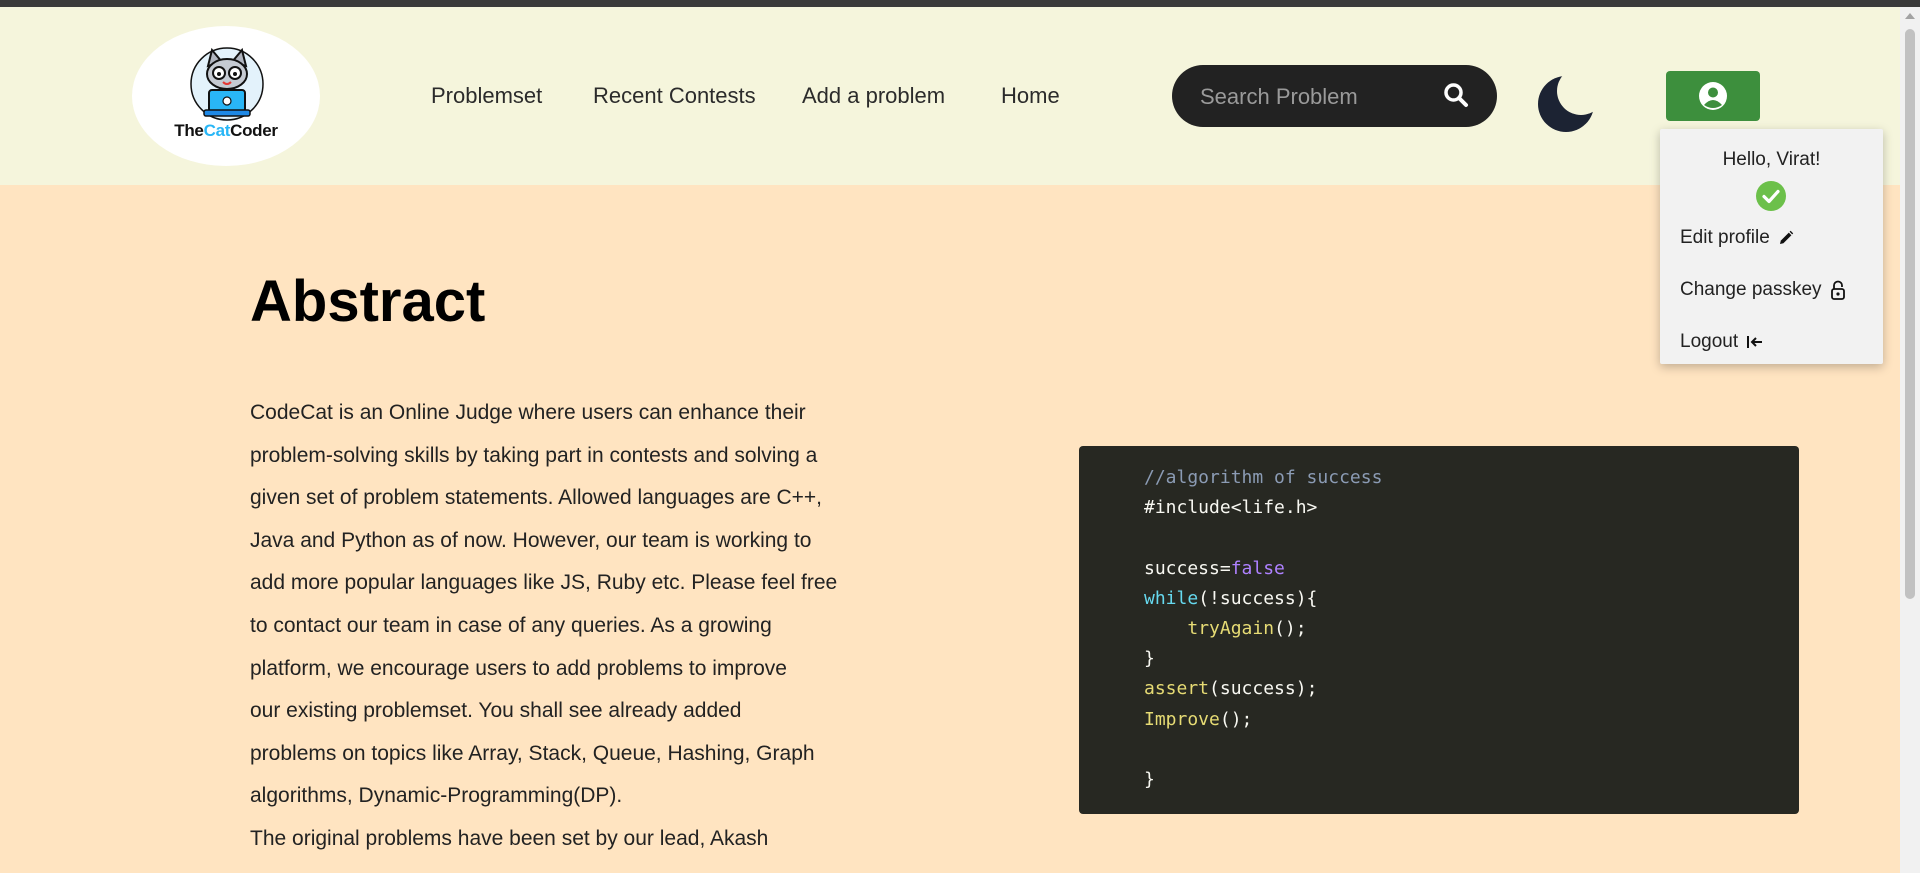 The height and width of the screenshot is (873, 1920). Describe the element at coordinates (1910, 314) in the screenshot. I see `scrollbar-thumb` at that location.